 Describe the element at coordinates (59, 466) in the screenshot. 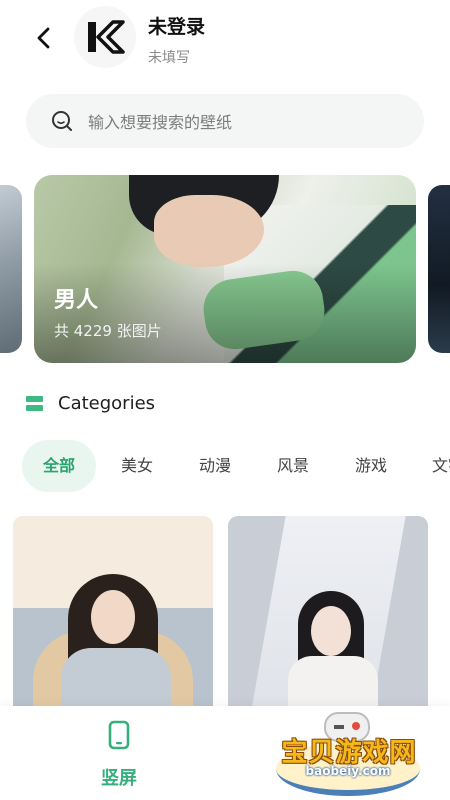

I see `tab-all: 全部` at that location.